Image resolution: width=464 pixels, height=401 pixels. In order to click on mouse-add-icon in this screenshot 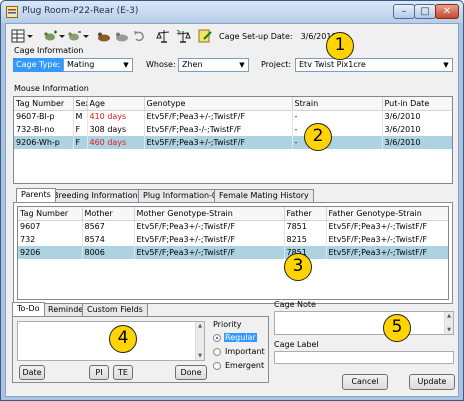, I will do `click(50, 36)`.